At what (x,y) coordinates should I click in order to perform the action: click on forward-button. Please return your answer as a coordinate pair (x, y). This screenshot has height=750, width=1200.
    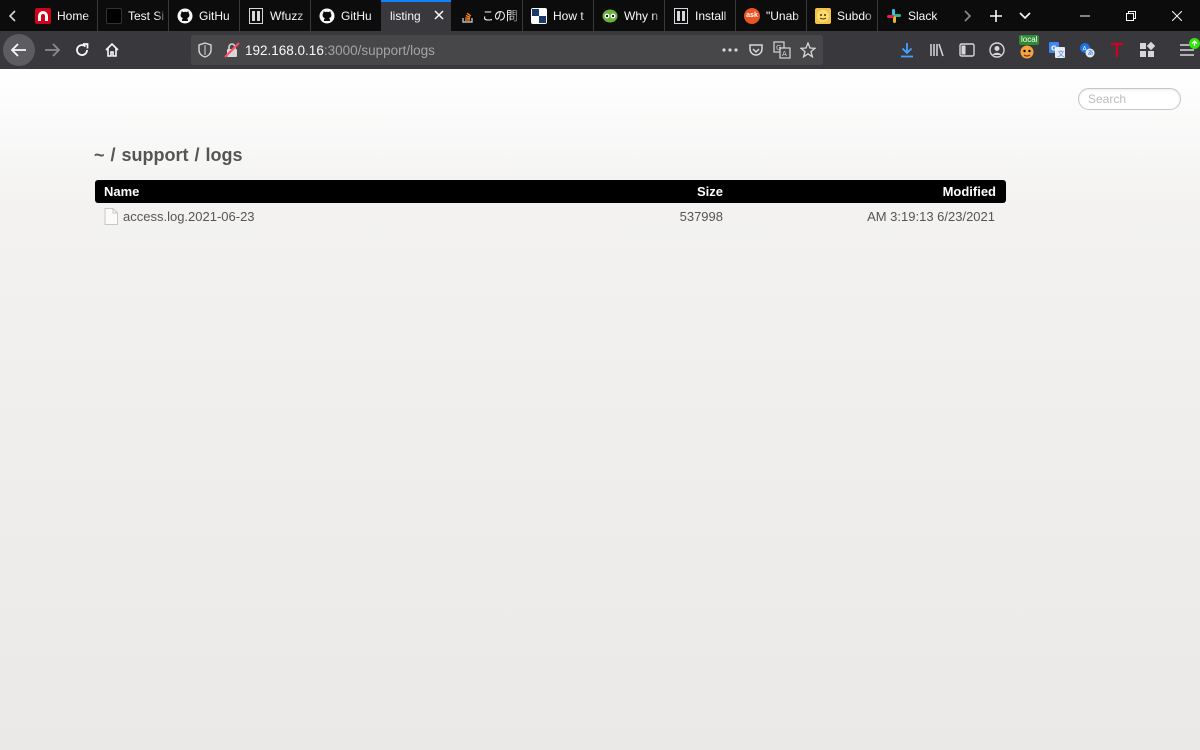
    Looking at the image, I should click on (52, 50).